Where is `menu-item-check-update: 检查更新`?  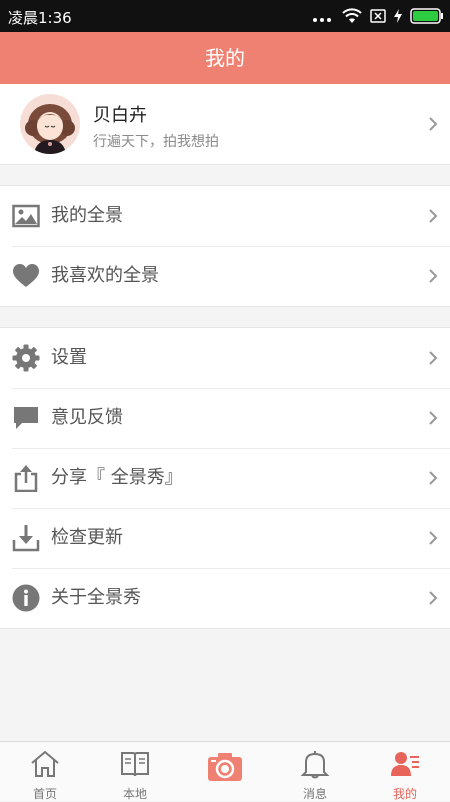
menu-item-check-update: 检查更新 is located at coordinates (225, 538).